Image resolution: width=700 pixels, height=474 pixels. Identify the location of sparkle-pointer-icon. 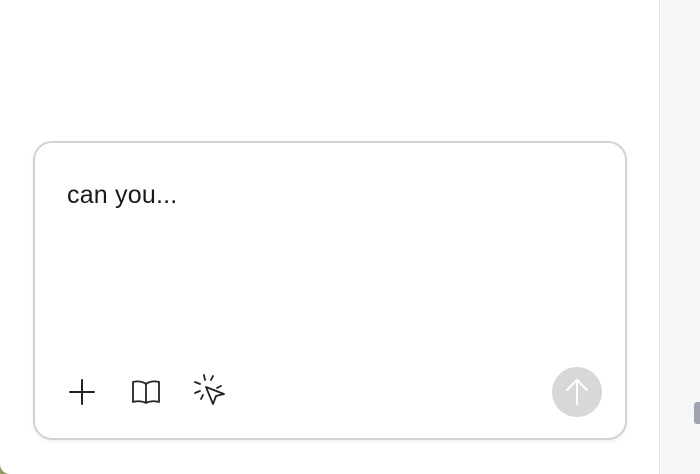
(209, 389).